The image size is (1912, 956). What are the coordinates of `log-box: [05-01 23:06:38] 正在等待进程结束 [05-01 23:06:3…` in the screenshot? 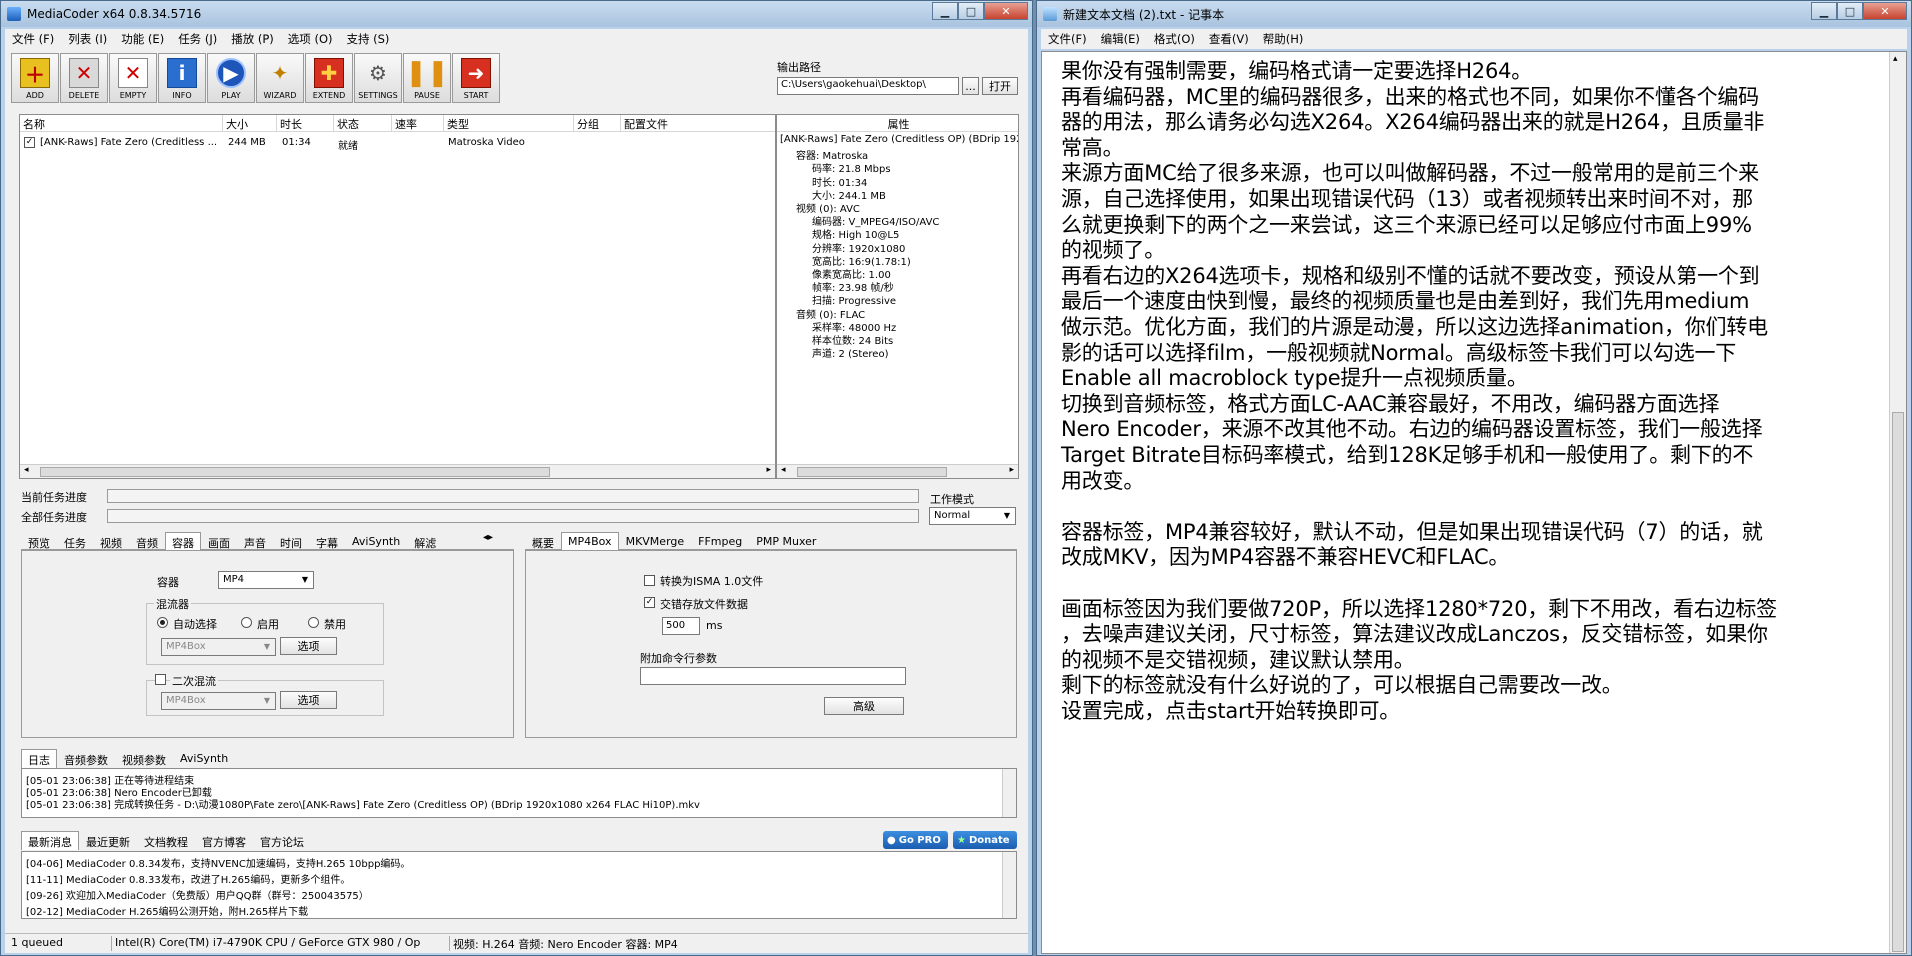 It's located at (519, 793).